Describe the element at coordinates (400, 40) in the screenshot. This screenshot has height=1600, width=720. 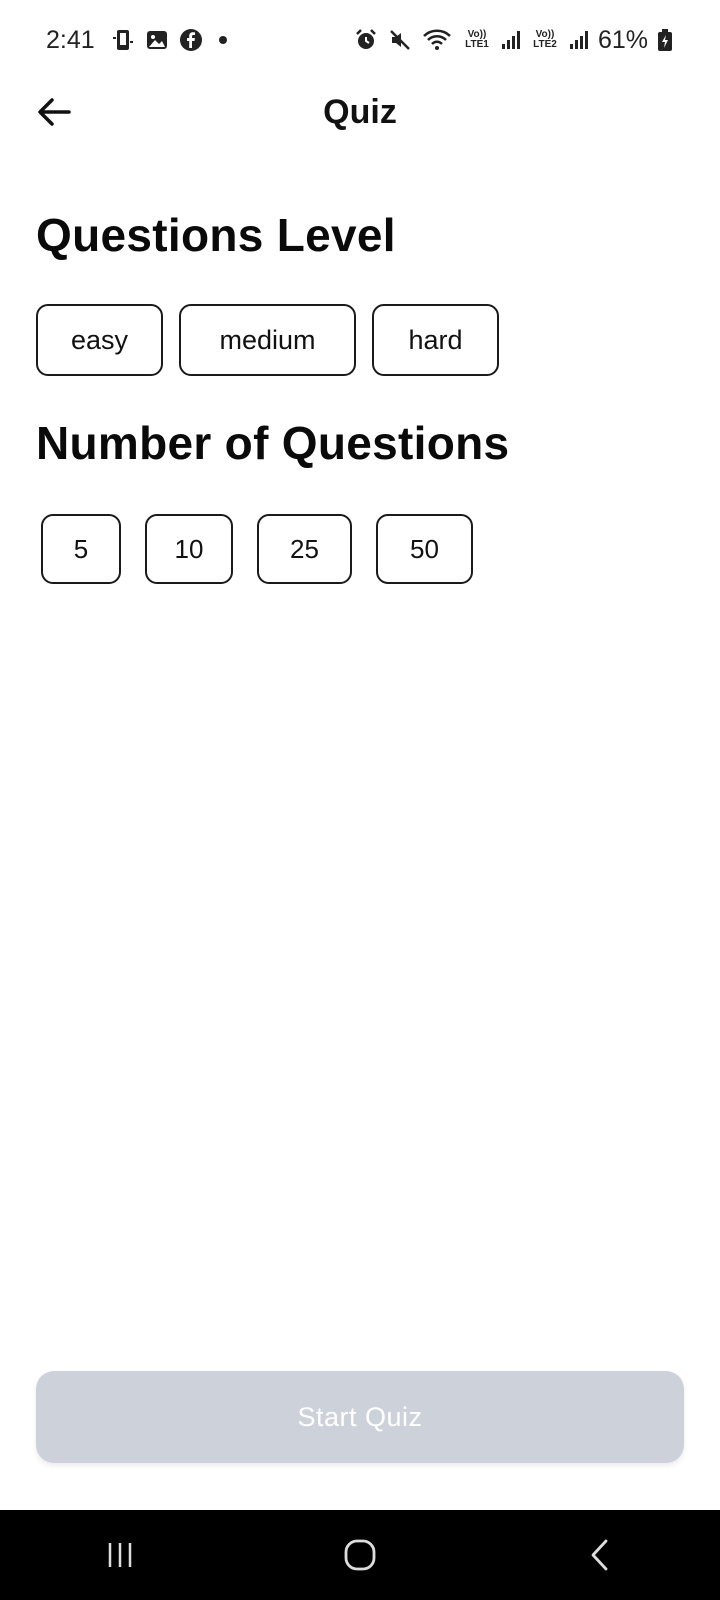
I see `mute-icon` at that location.